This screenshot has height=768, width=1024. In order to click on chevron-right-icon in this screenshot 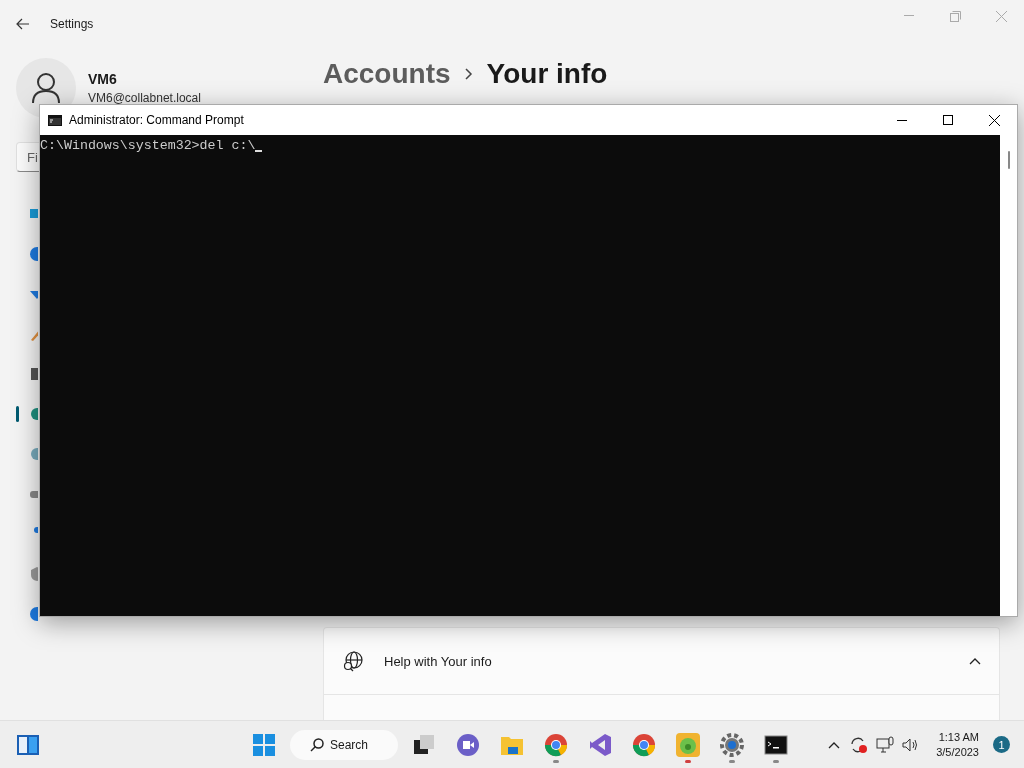, I will do `click(468, 74)`.